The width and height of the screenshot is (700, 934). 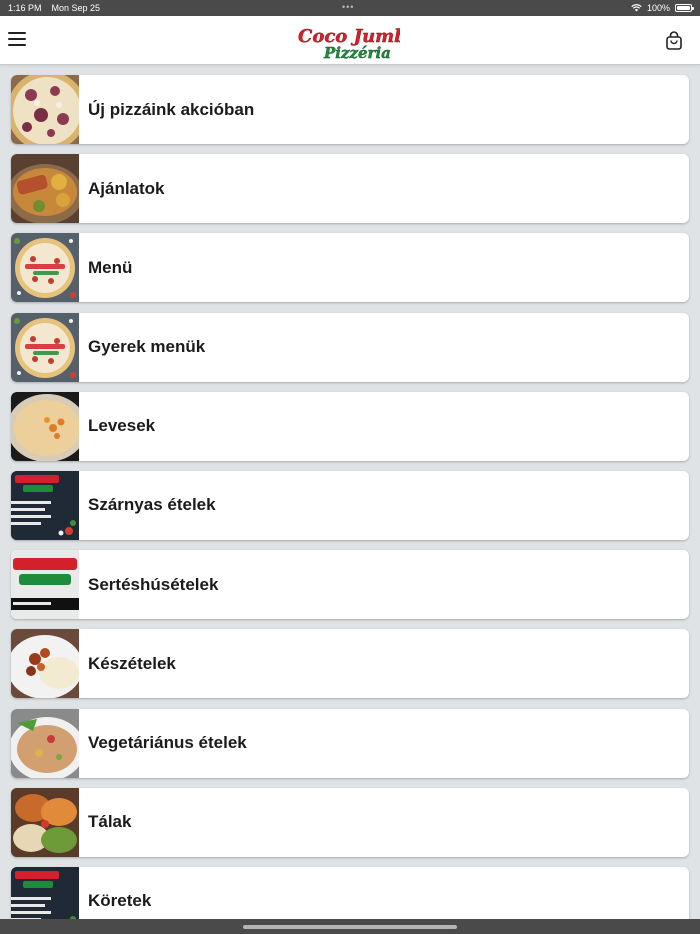 What do you see at coordinates (120, 901) in the screenshot?
I see `category-label: Köretek` at bounding box center [120, 901].